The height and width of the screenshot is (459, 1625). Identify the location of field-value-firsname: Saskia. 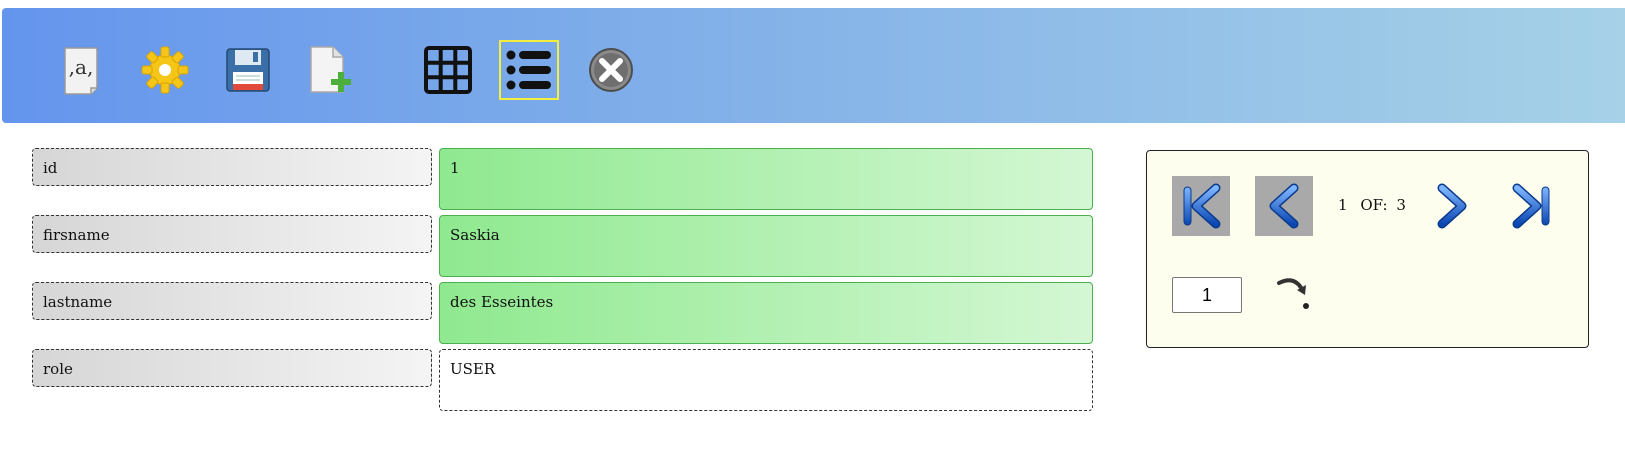
(766, 246).